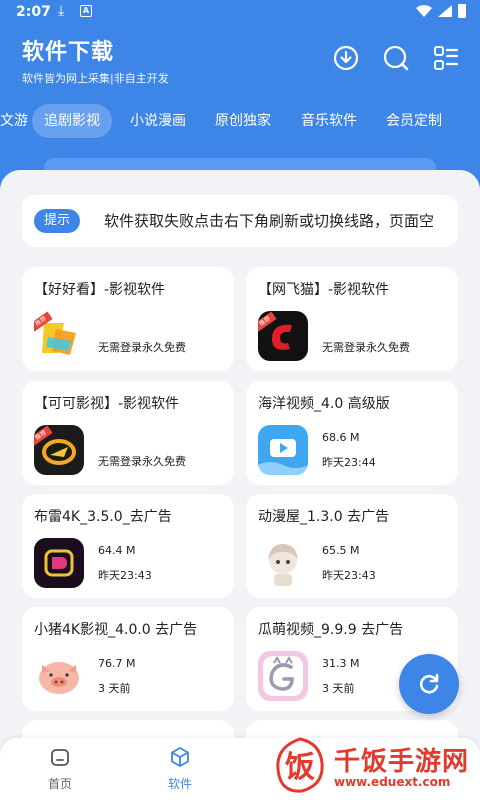  I want to click on nav-home: 首页, so click(60, 769).